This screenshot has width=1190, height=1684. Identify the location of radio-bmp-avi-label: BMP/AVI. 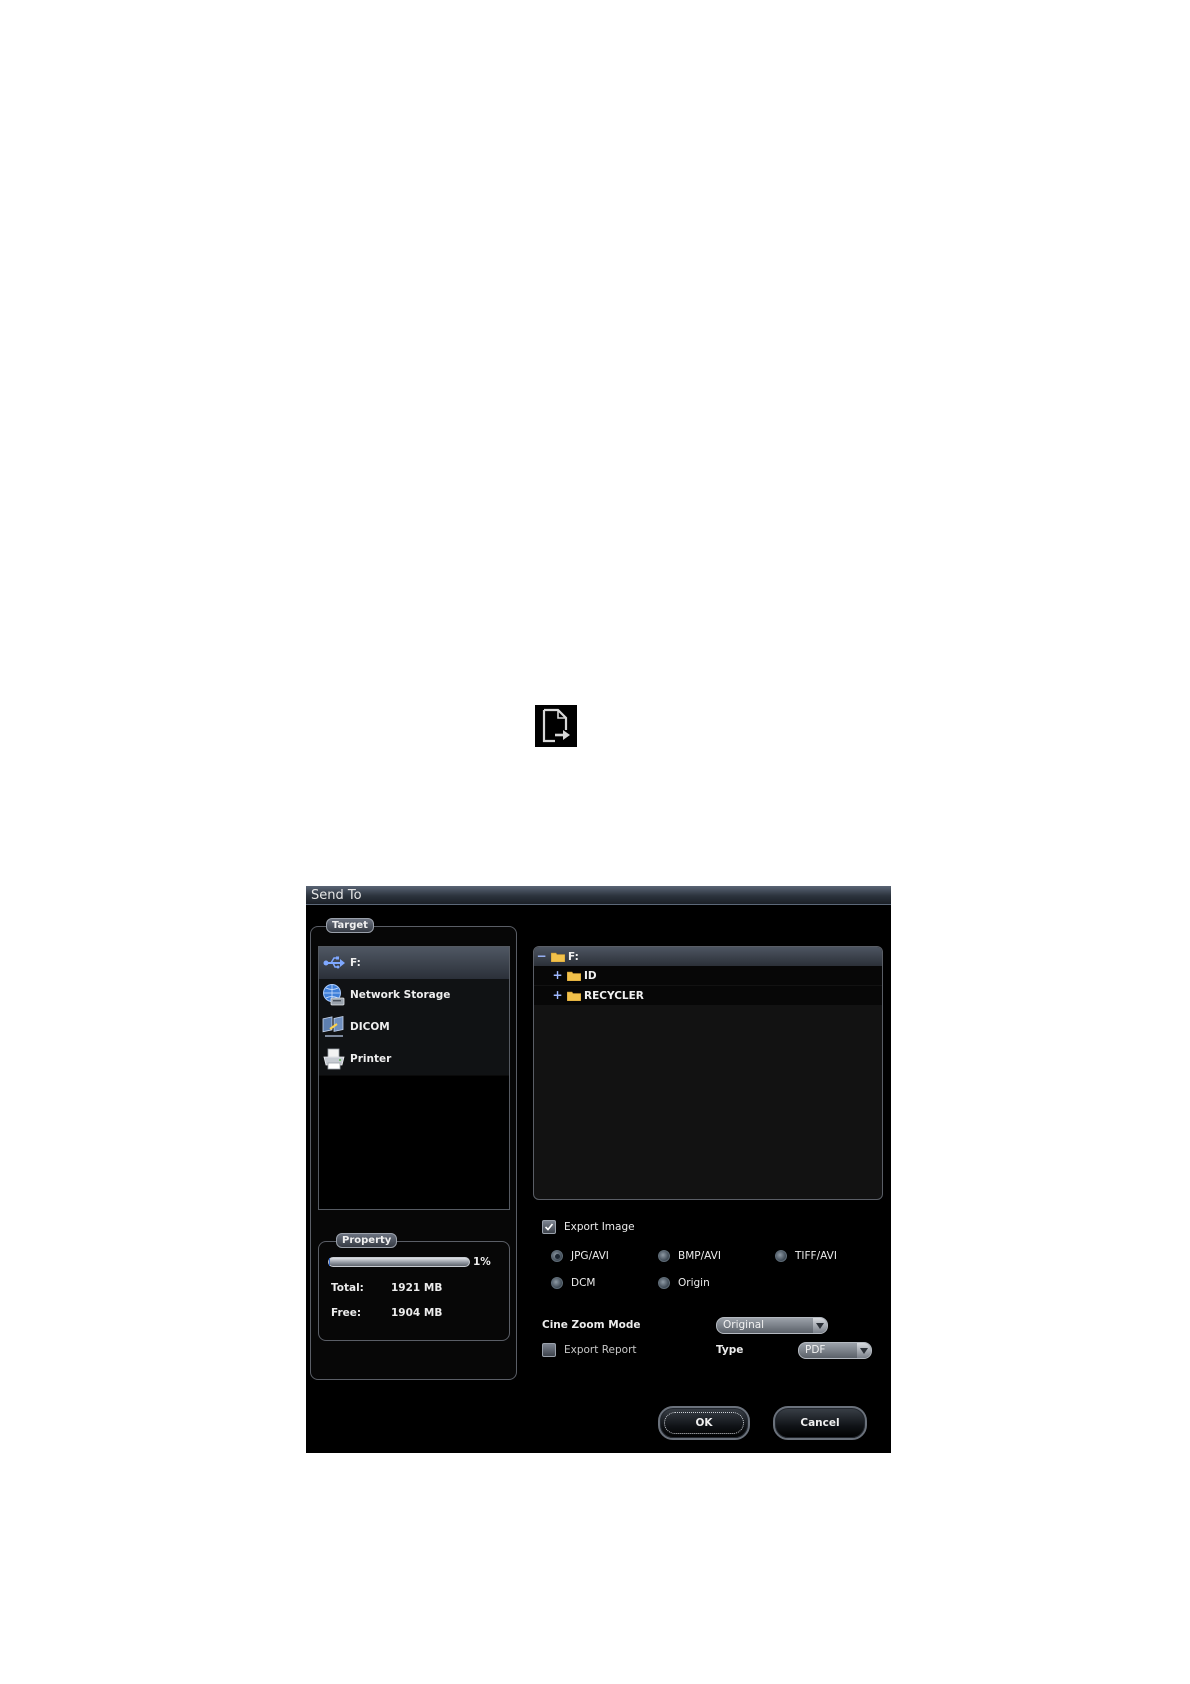
(699, 1256).